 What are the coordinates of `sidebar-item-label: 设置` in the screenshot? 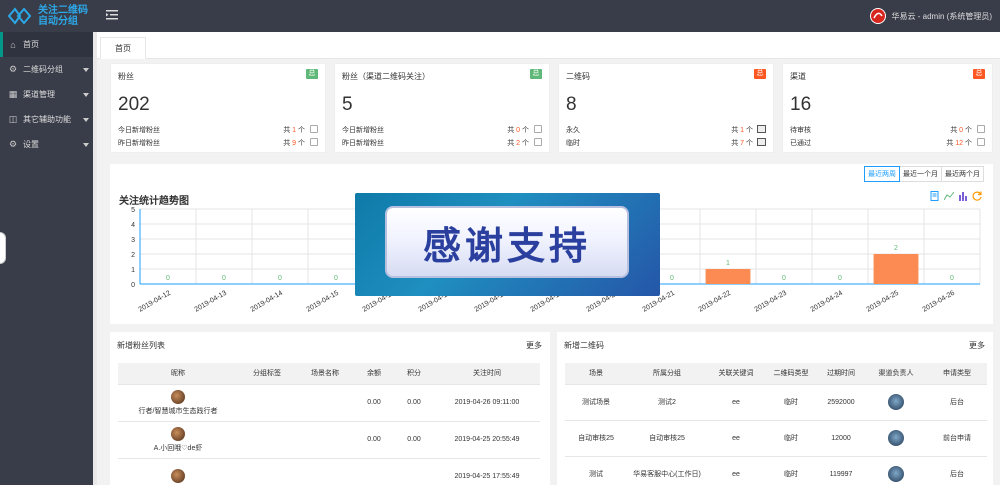 It's located at (31, 144).